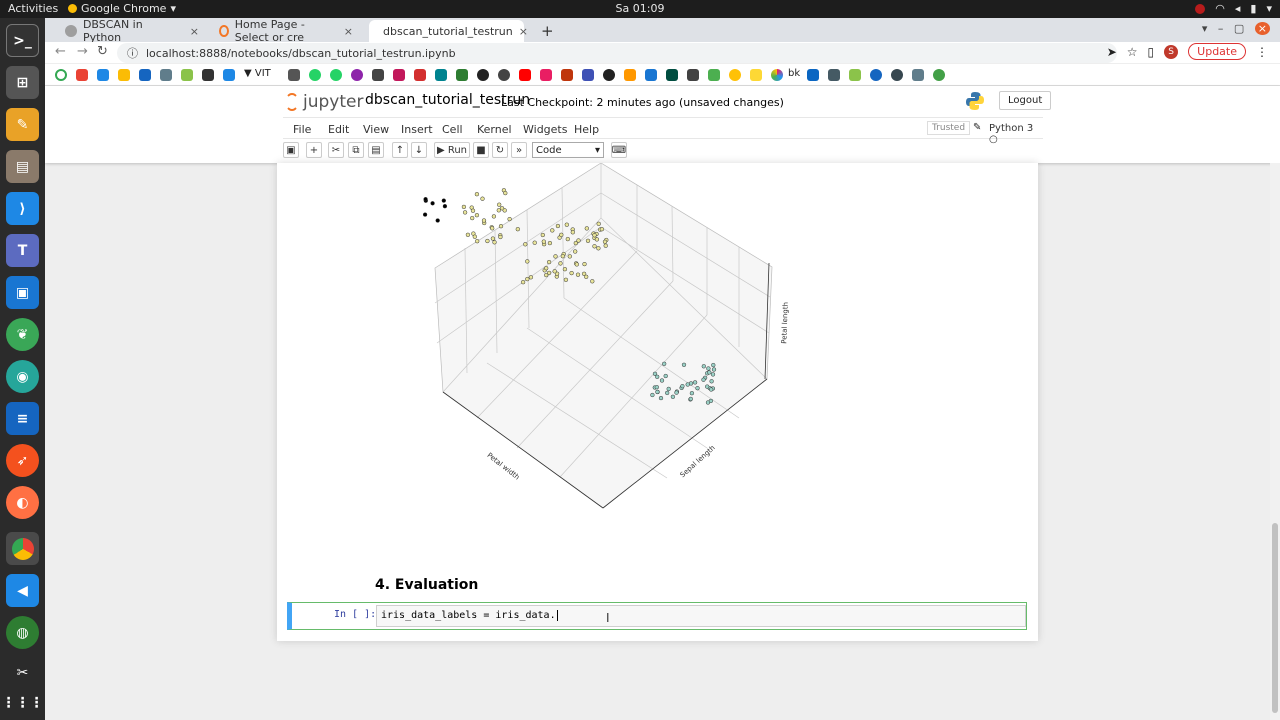  I want to click on menu-edit: Edit, so click(338, 129).